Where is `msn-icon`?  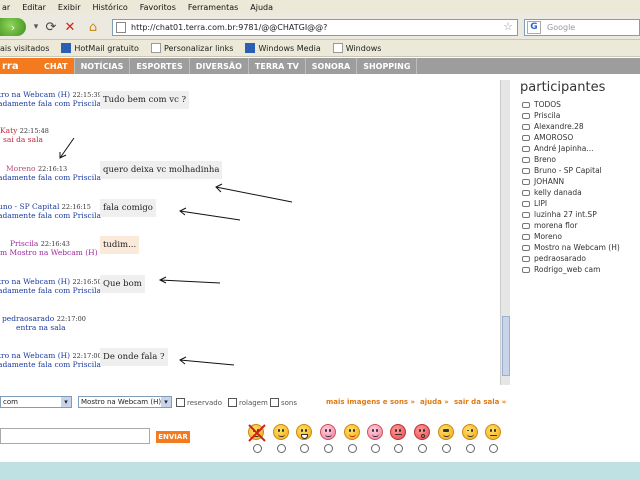
msn-icon is located at coordinates (250, 48).